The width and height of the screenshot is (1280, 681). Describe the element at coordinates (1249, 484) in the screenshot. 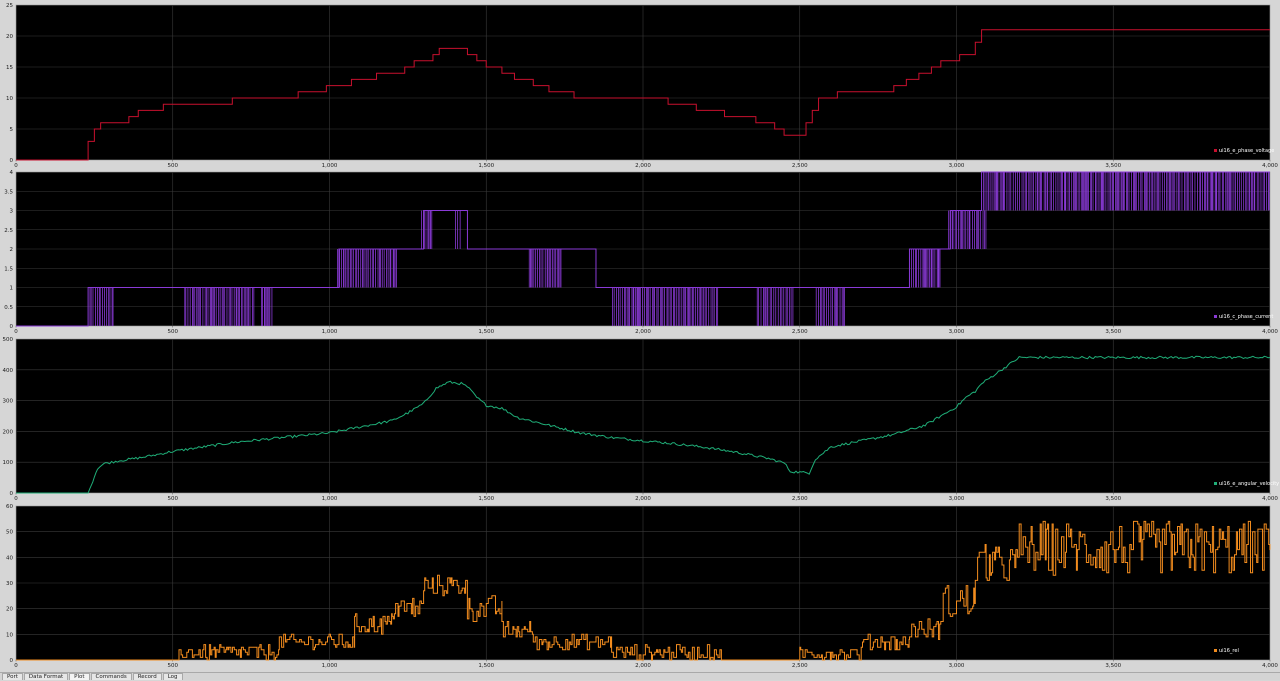

I see `legend-label: ui16_e_angular_velocity` at that location.